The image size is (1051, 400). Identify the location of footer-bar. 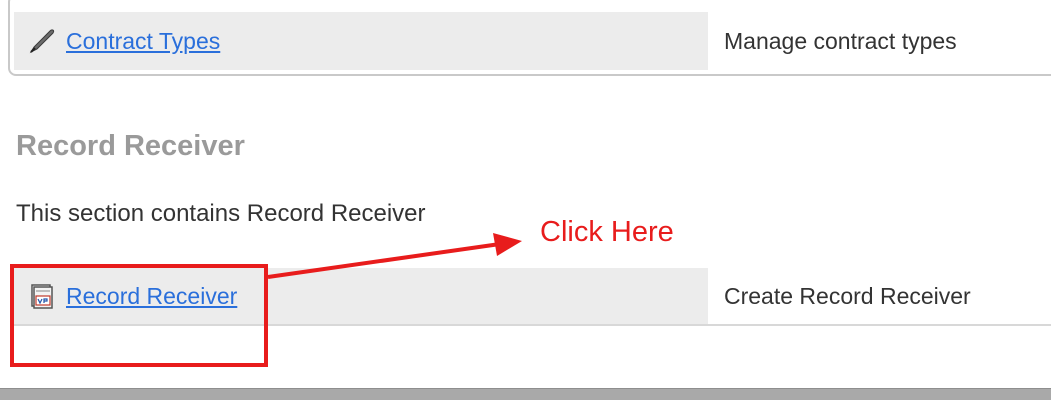
(525, 394).